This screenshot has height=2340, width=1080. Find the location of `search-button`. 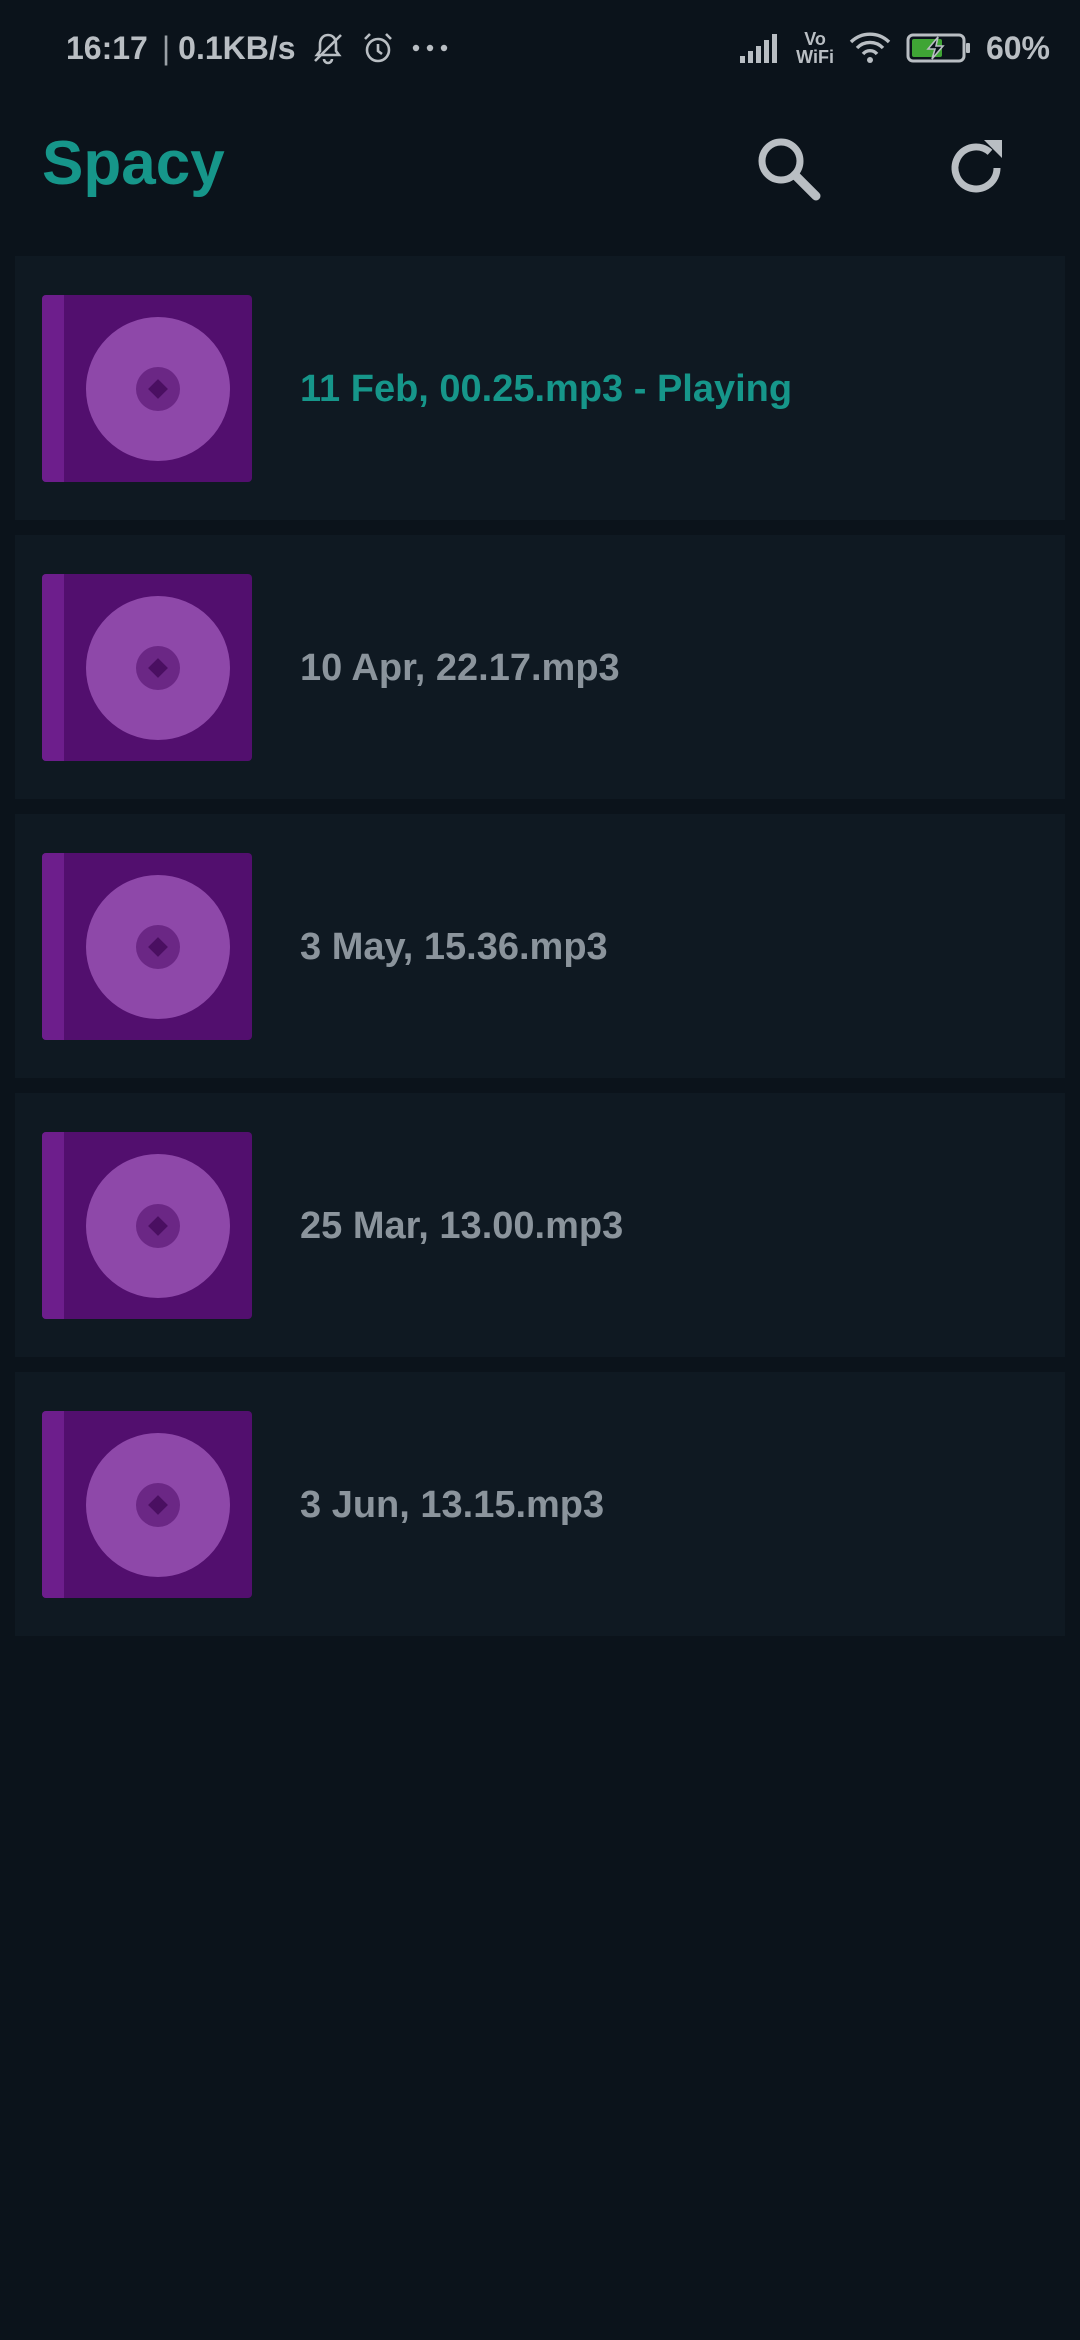

search-button is located at coordinates (788, 168).